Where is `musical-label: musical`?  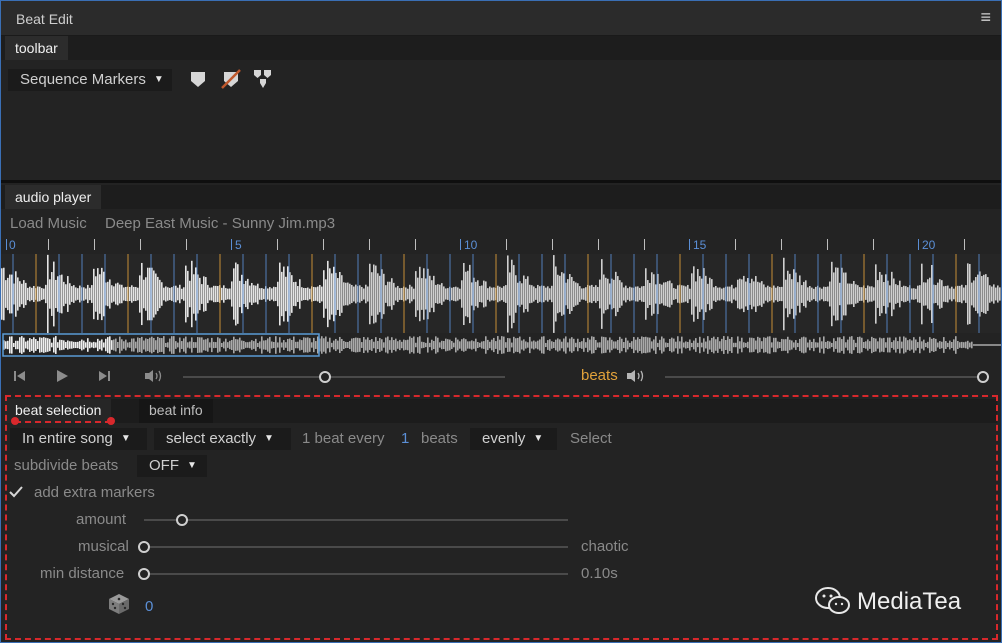 musical-label: musical is located at coordinates (103, 546).